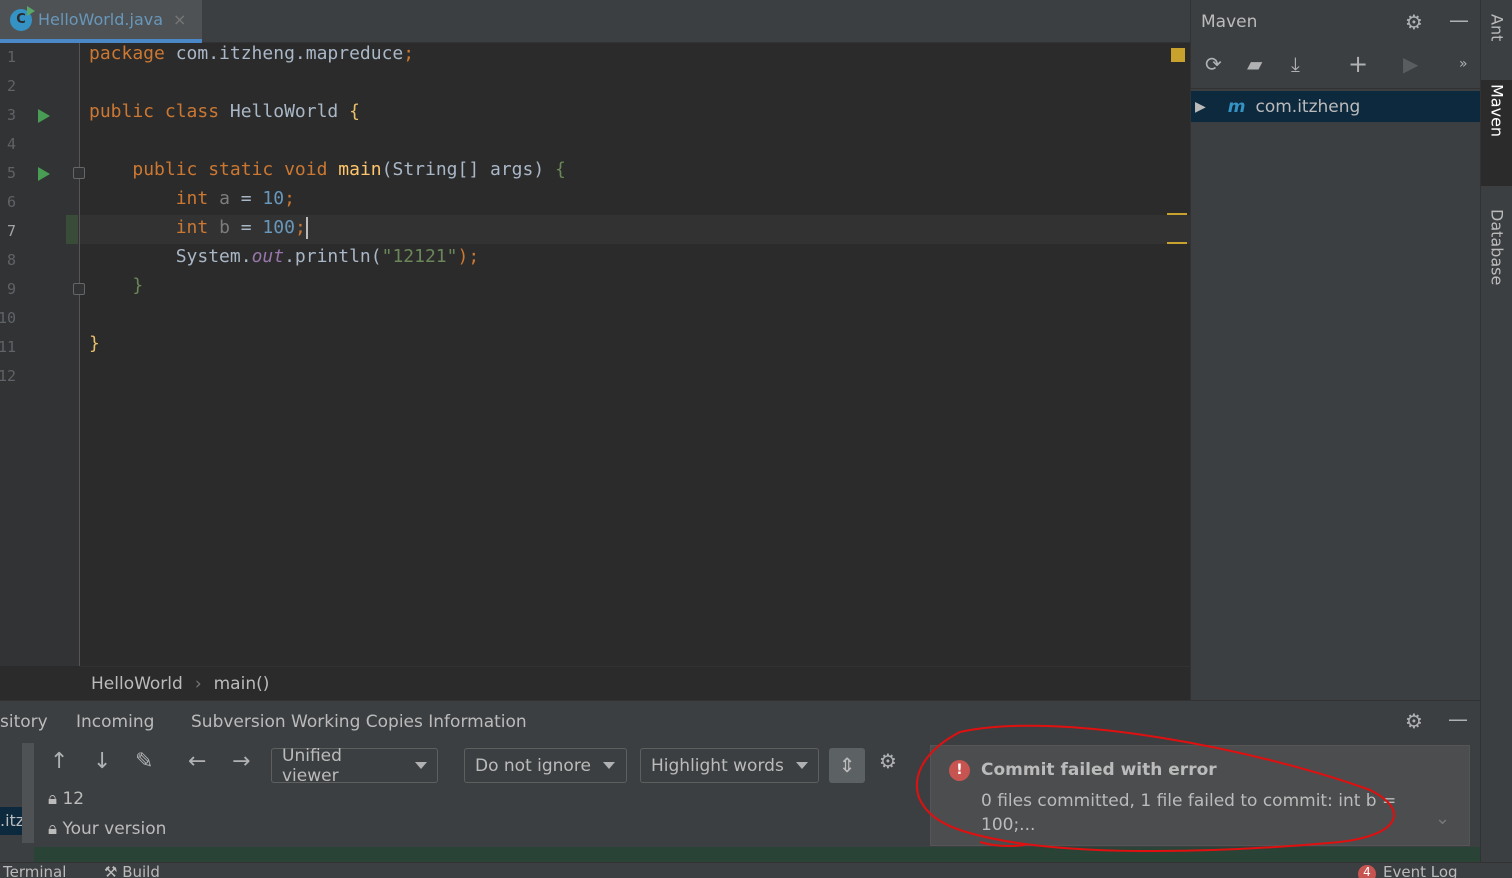 The width and height of the screenshot is (1512, 878). Describe the element at coordinates (1496, 260) in the screenshot. I see `side-tab-database: Database` at that location.